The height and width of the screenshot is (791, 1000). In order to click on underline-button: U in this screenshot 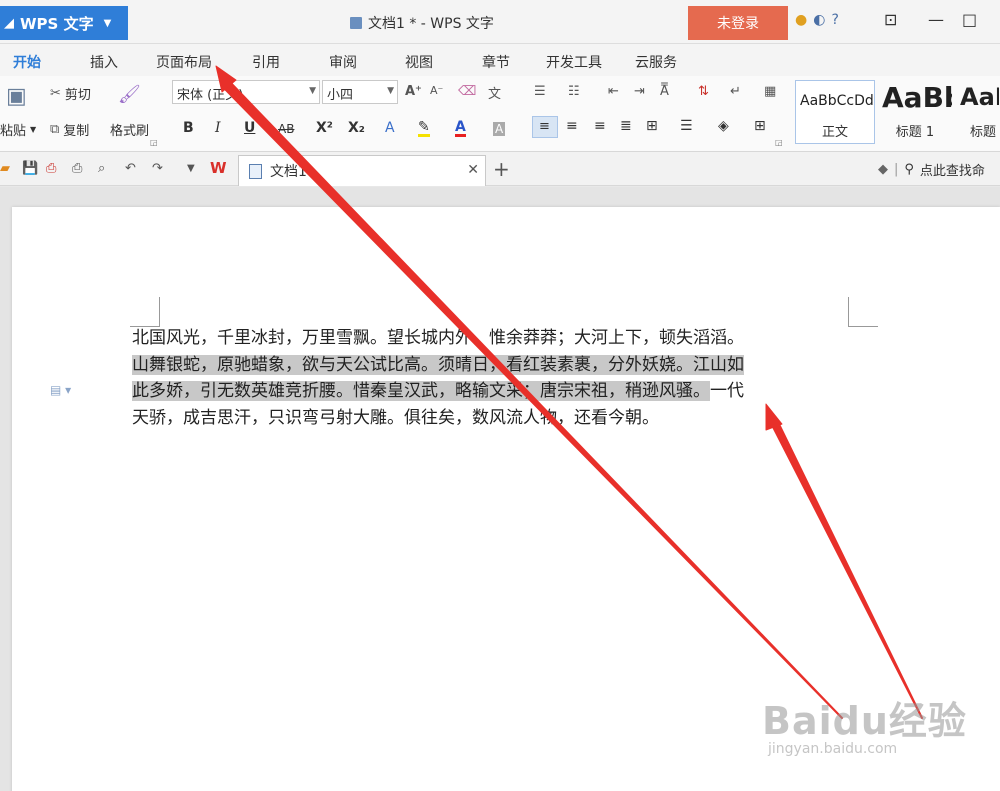, I will do `click(249, 128)`.